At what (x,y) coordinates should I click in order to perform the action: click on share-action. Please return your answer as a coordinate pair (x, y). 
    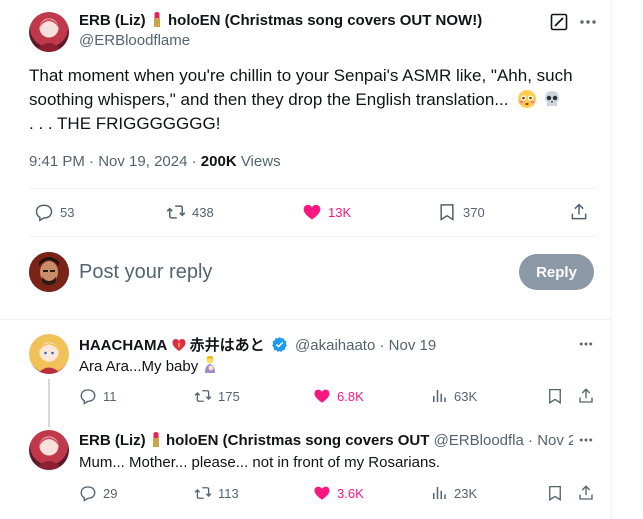
    Looking at the image, I should click on (579, 212).